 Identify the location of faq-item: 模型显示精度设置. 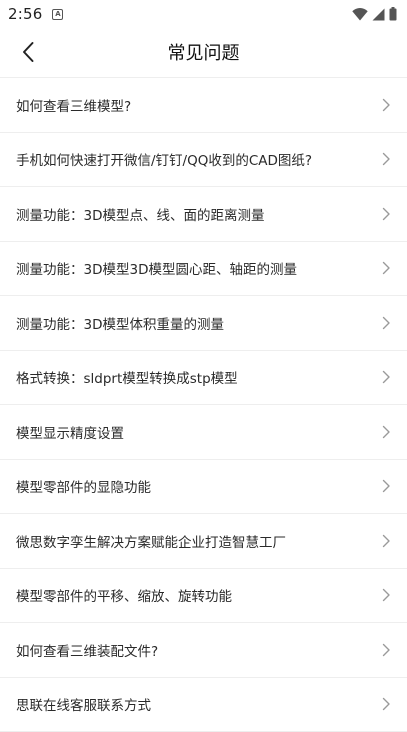
(203, 432).